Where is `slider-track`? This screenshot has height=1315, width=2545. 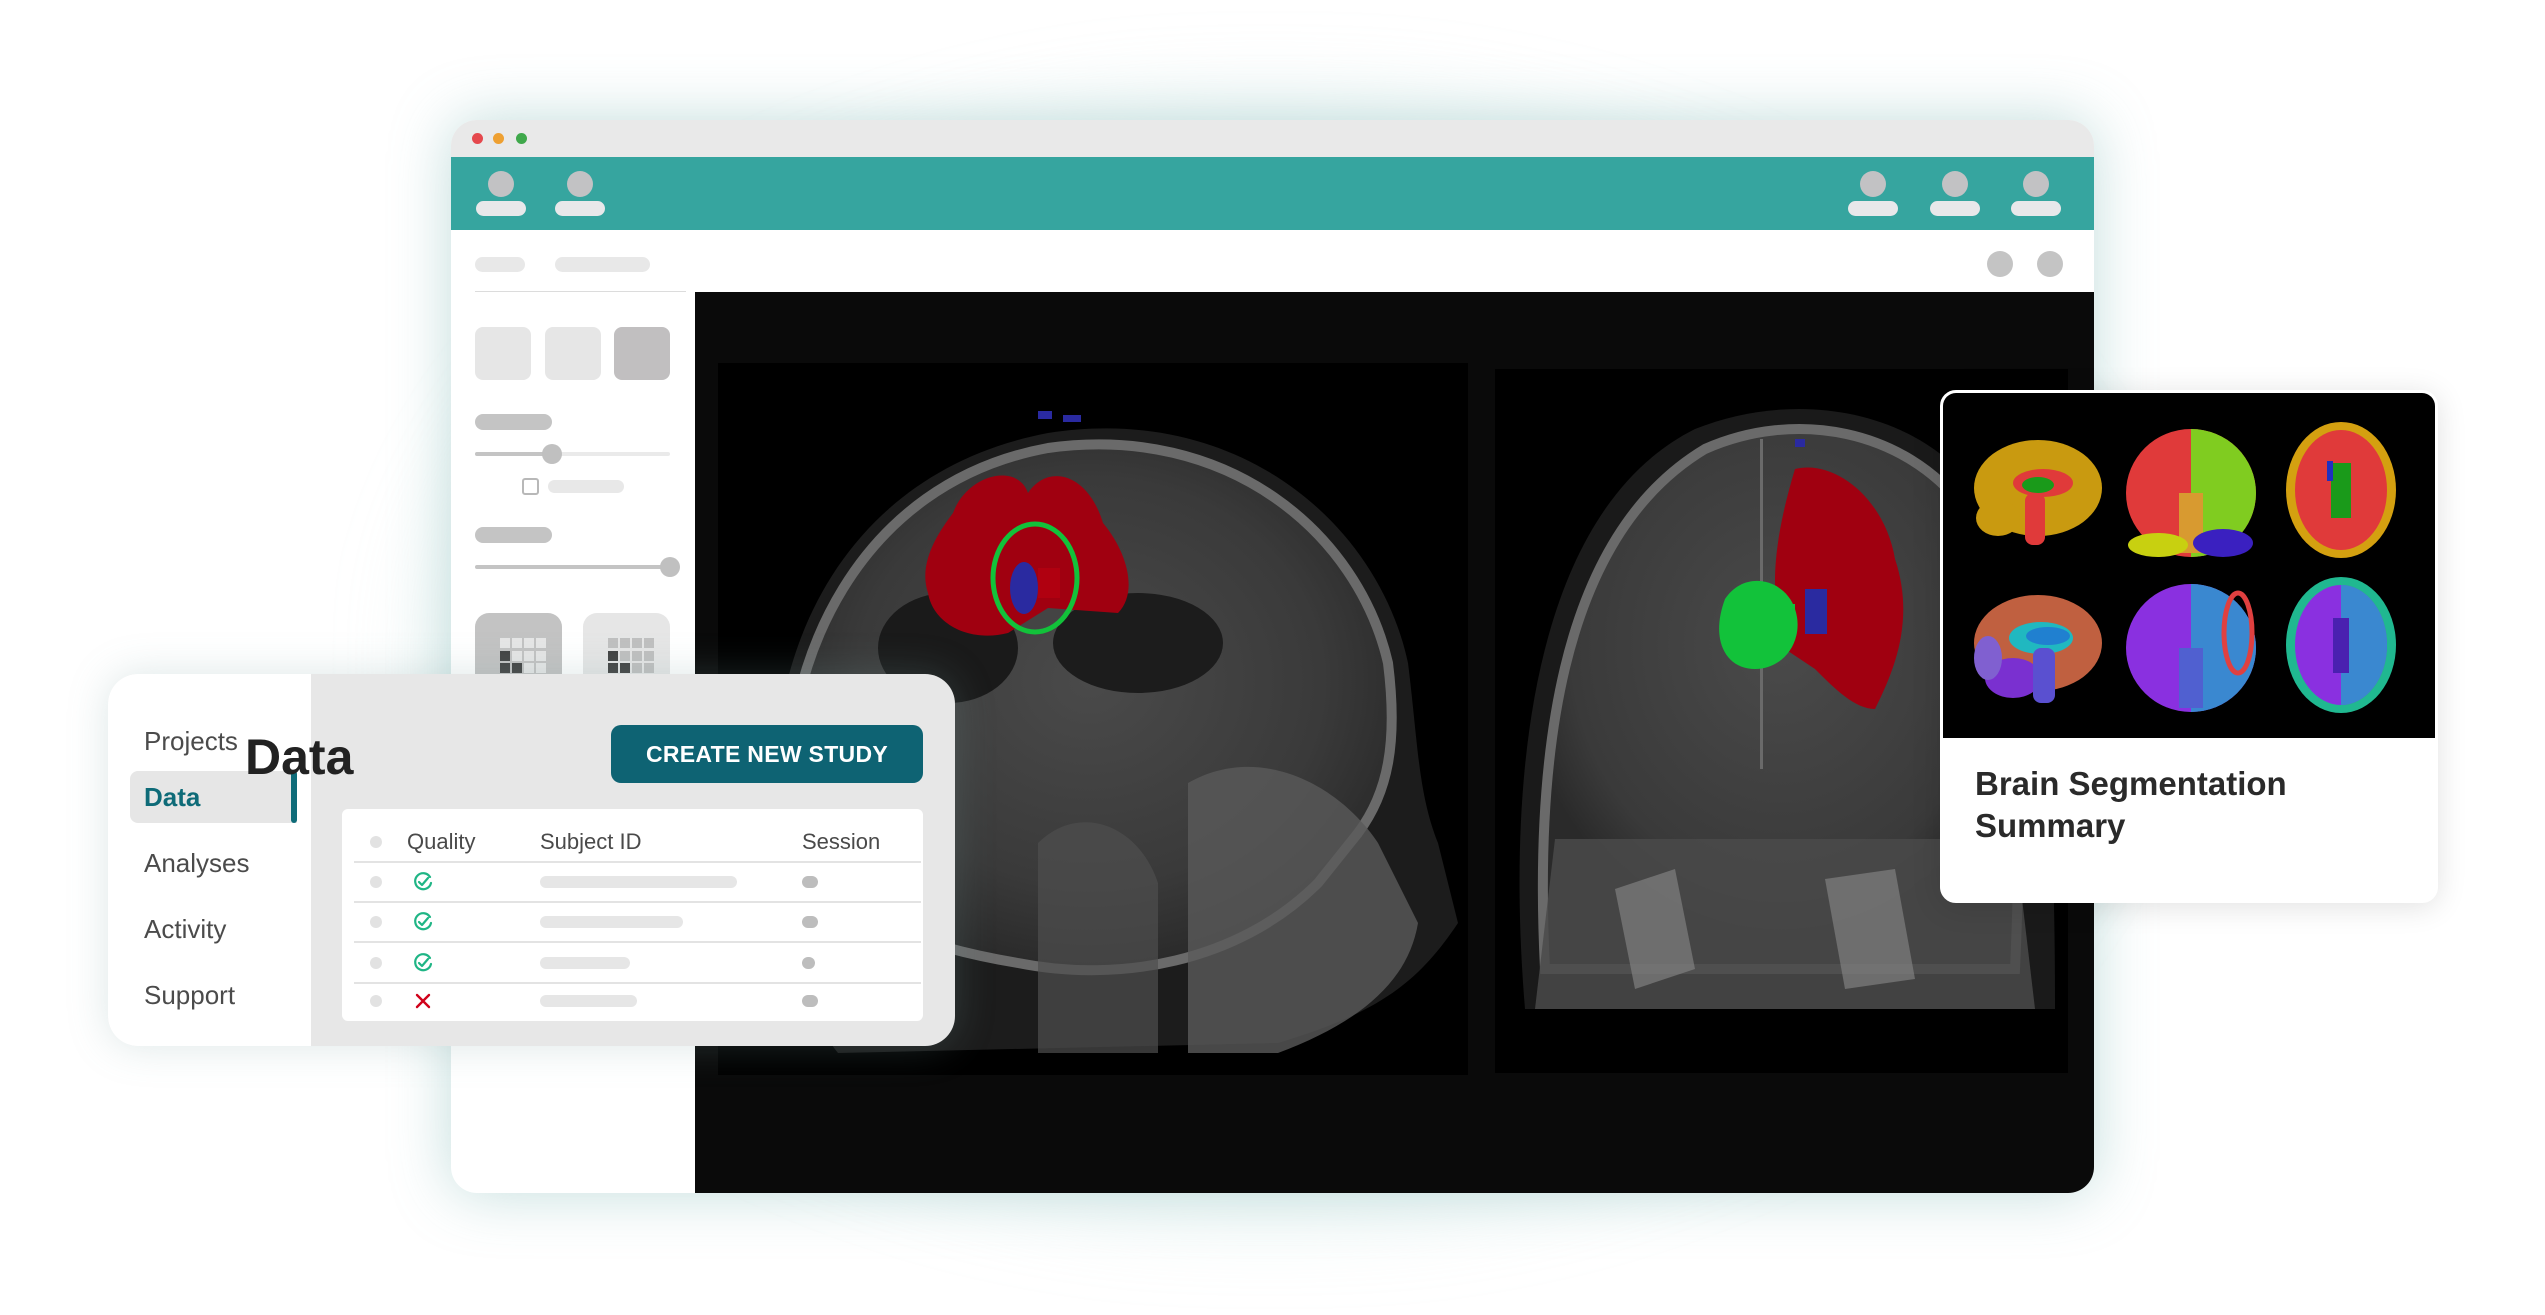
slider-track is located at coordinates (572, 567).